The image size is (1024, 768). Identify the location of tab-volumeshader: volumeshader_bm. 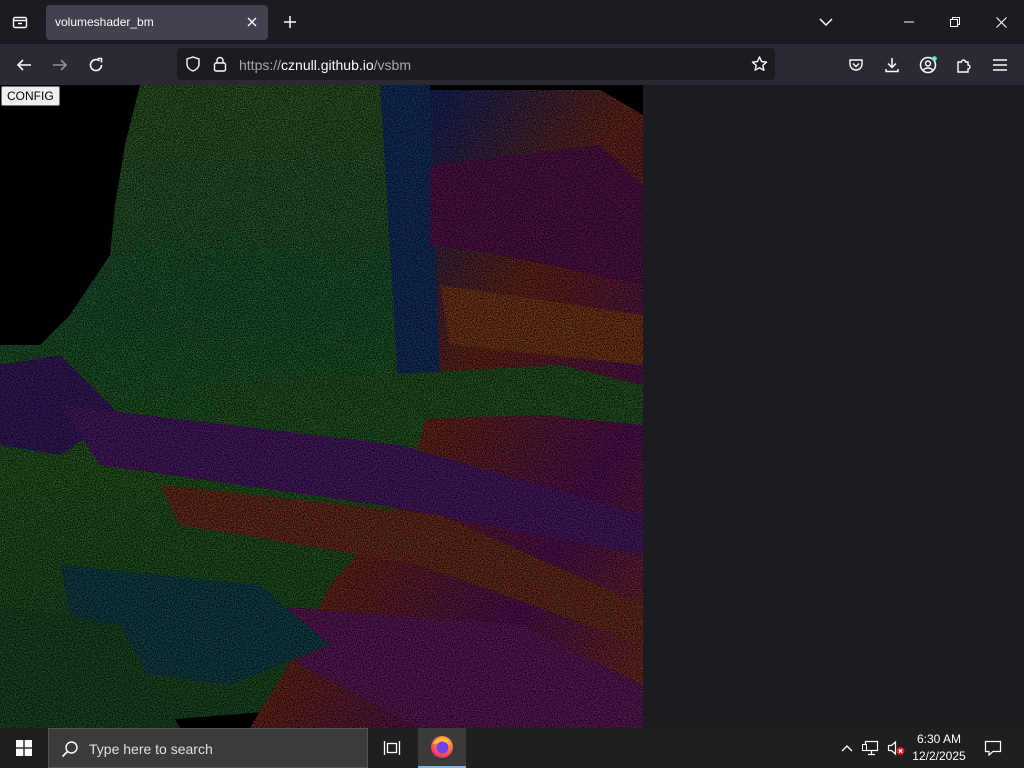
(157, 22).